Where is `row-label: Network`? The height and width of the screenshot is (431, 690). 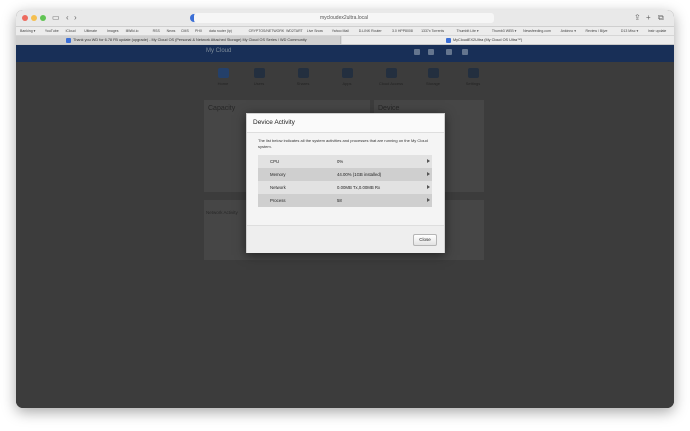
row-label: Network is located at coordinates (278, 187).